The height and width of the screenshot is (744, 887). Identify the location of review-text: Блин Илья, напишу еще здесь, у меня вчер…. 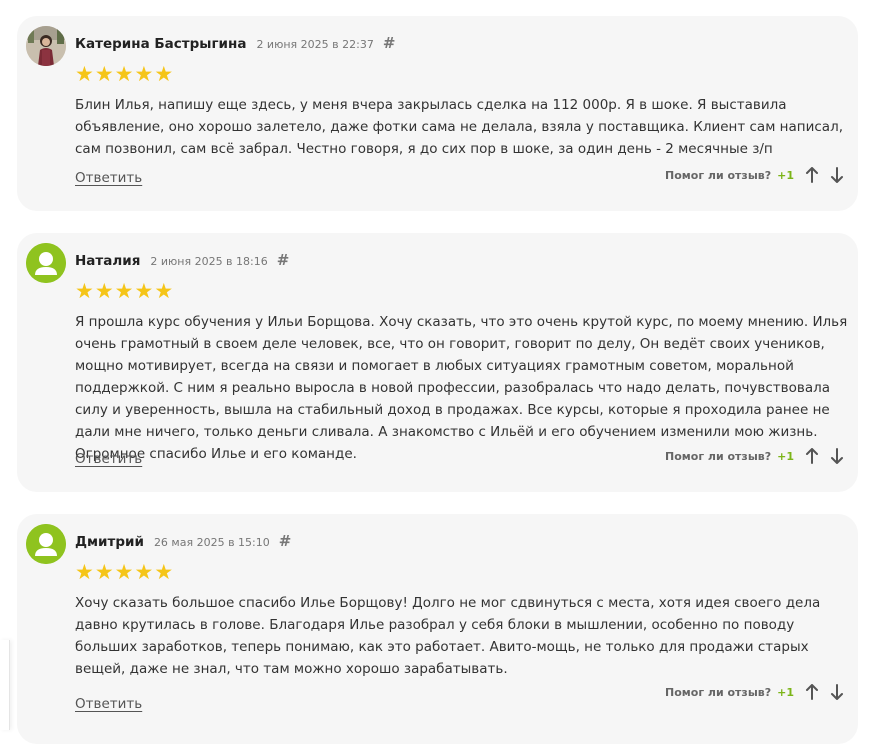
(459, 127).